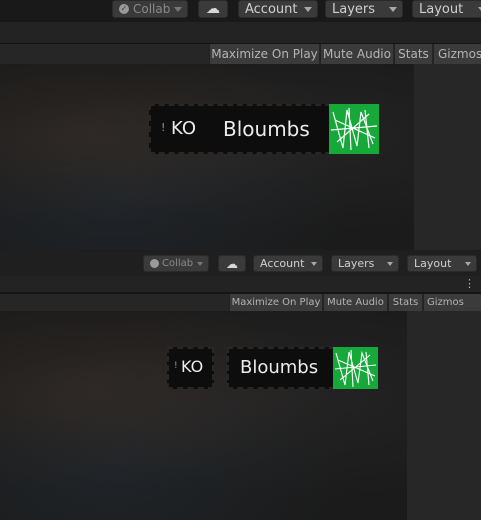  I want to click on player-hud: Bloumbs, so click(281, 368).